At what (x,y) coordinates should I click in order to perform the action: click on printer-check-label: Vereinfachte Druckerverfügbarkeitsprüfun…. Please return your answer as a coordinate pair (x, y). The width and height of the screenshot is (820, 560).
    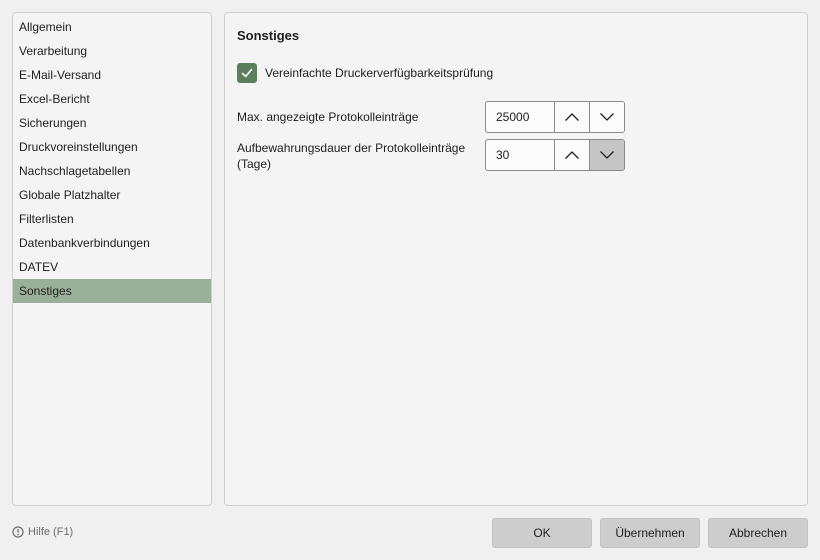
    Looking at the image, I should click on (379, 73).